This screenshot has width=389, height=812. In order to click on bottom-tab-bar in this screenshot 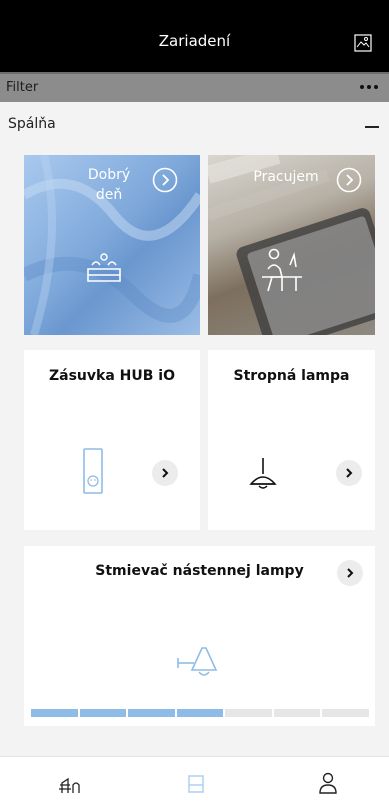, I will do `click(194, 784)`.